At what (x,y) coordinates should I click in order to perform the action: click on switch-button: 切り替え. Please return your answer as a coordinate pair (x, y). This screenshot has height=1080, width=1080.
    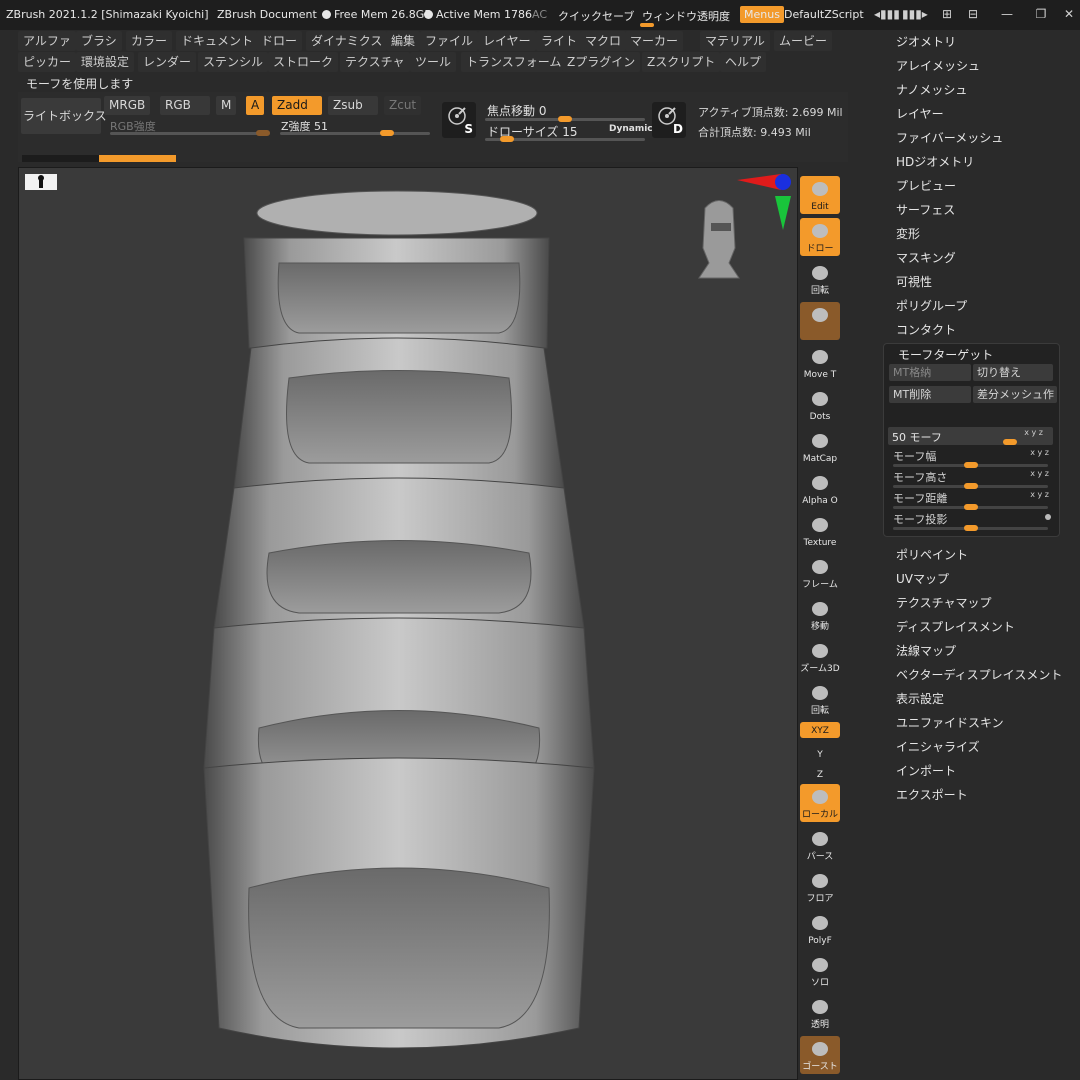
    Looking at the image, I should click on (1013, 372).